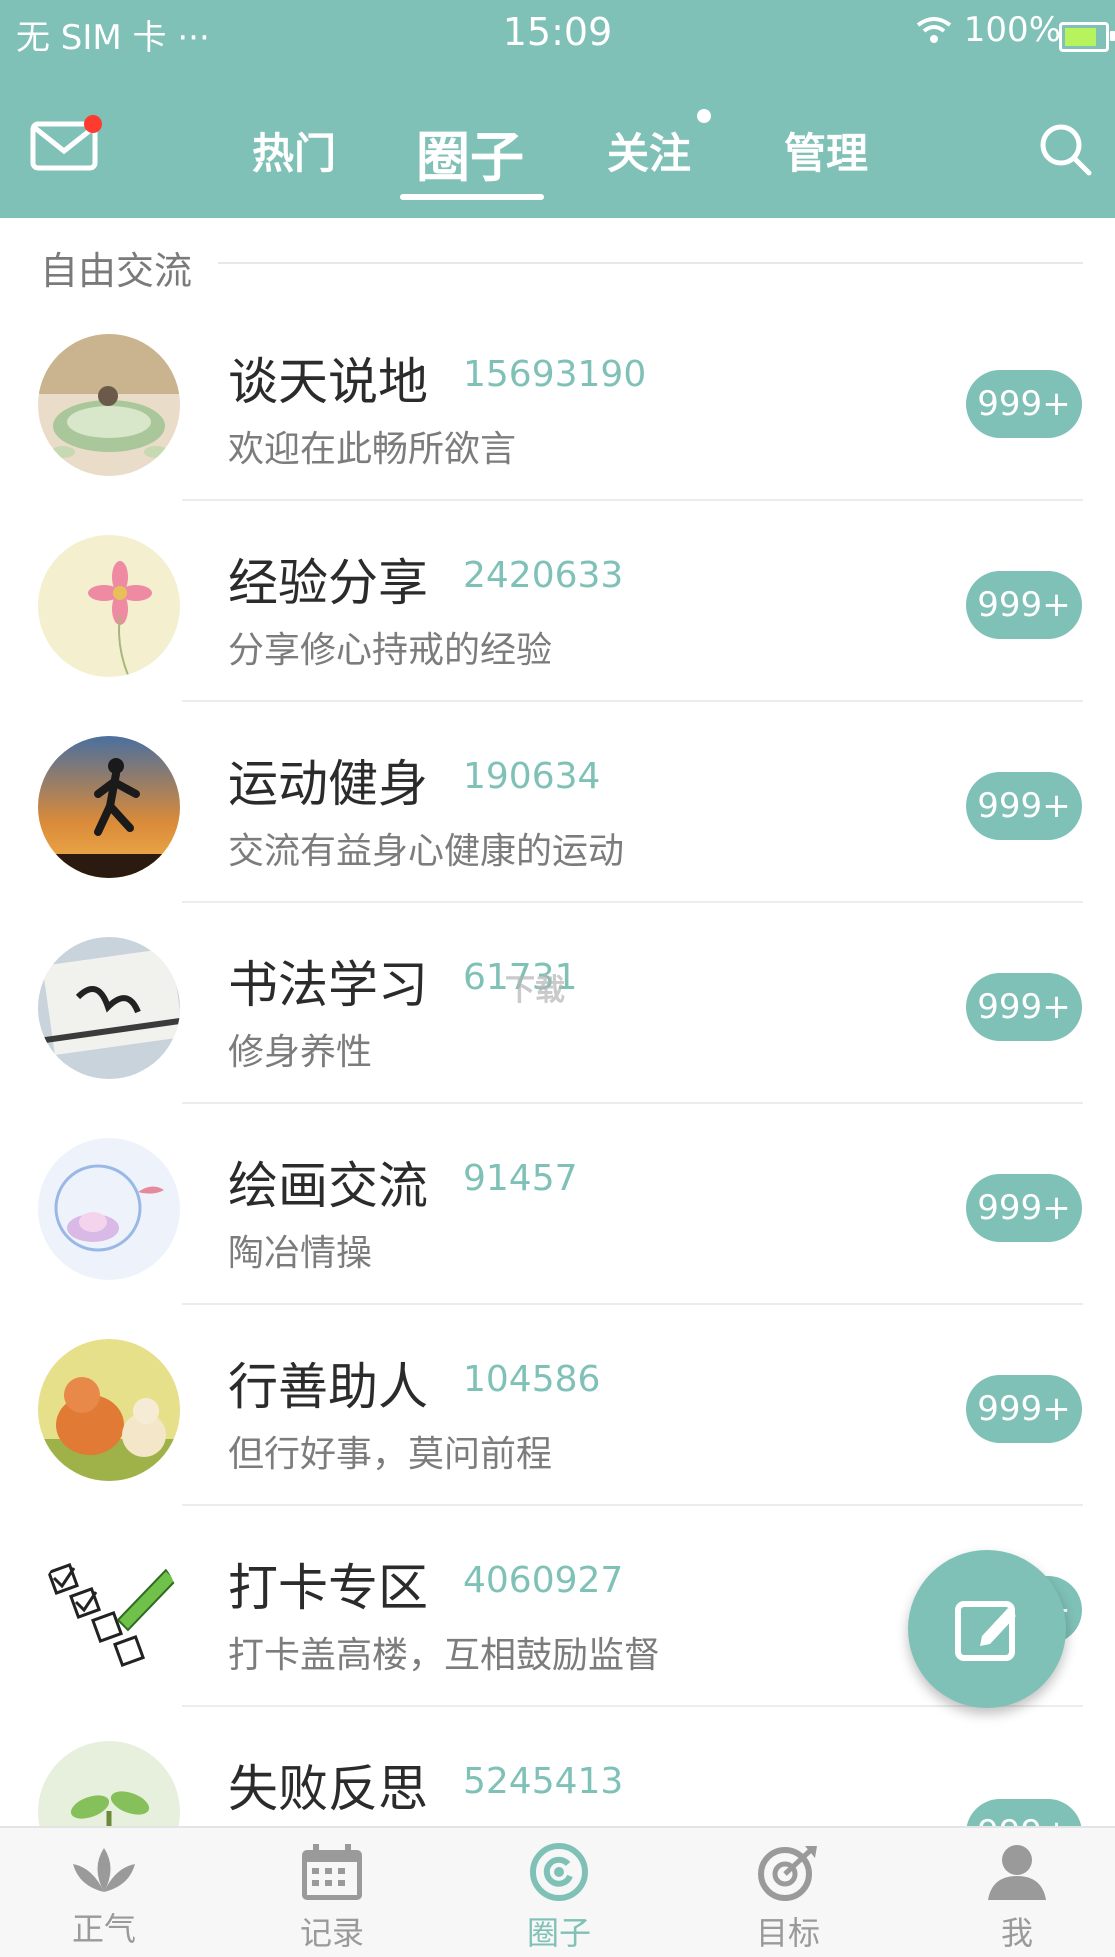  What do you see at coordinates (328, 1387) in the screenshot?
I see `circle-name: 行善助人` at bounding box center [328, 1387].